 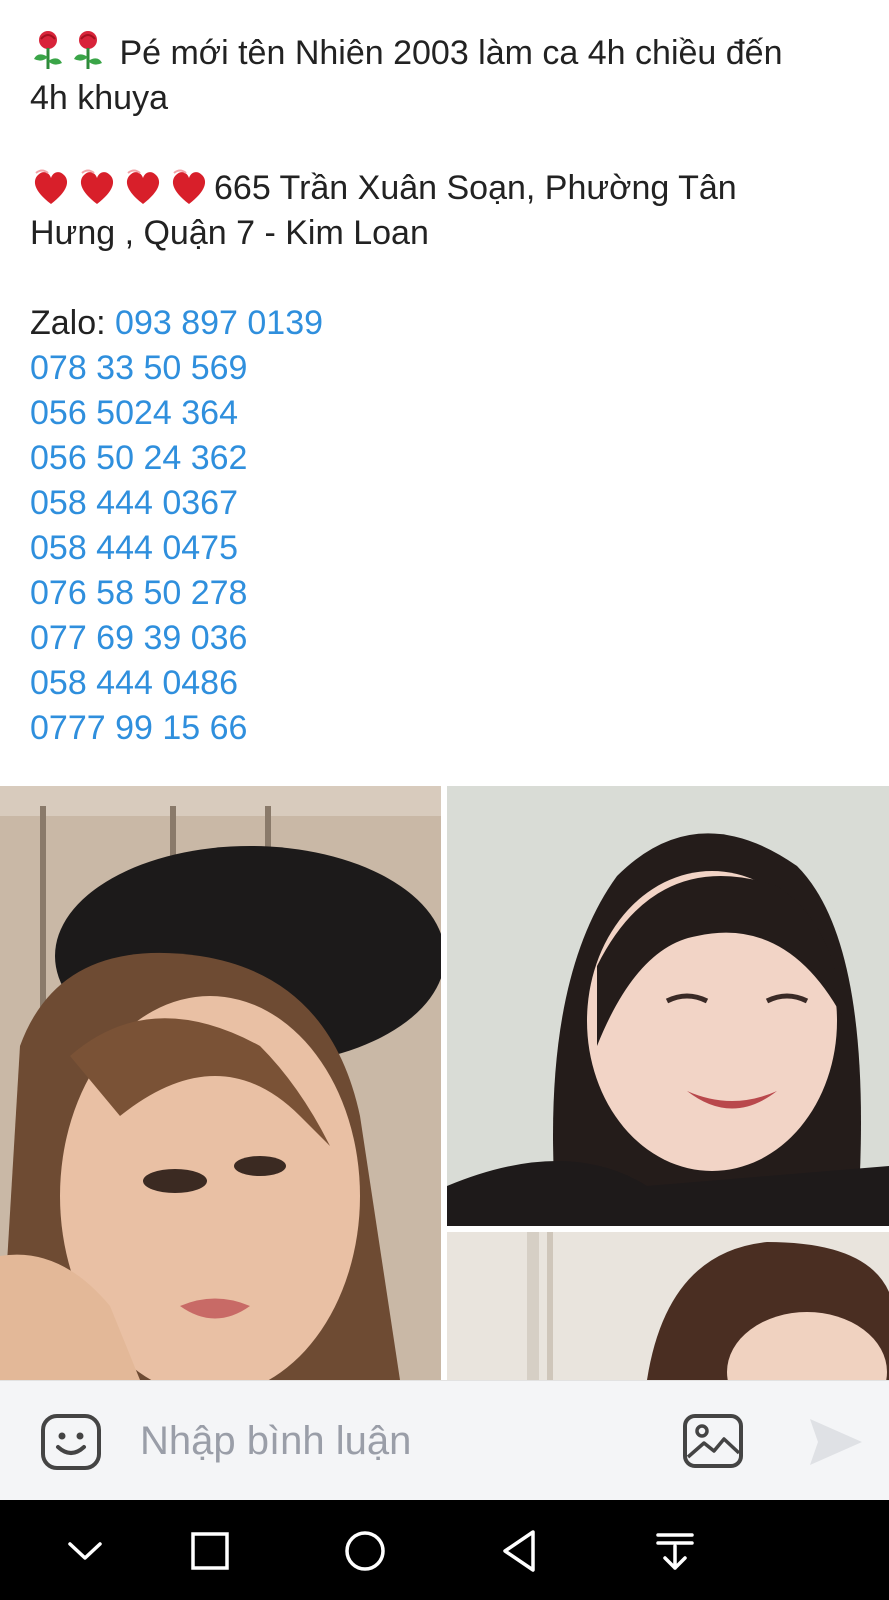 I want to click on phone-link: 058 444 0486, so click(x=450, y=683).